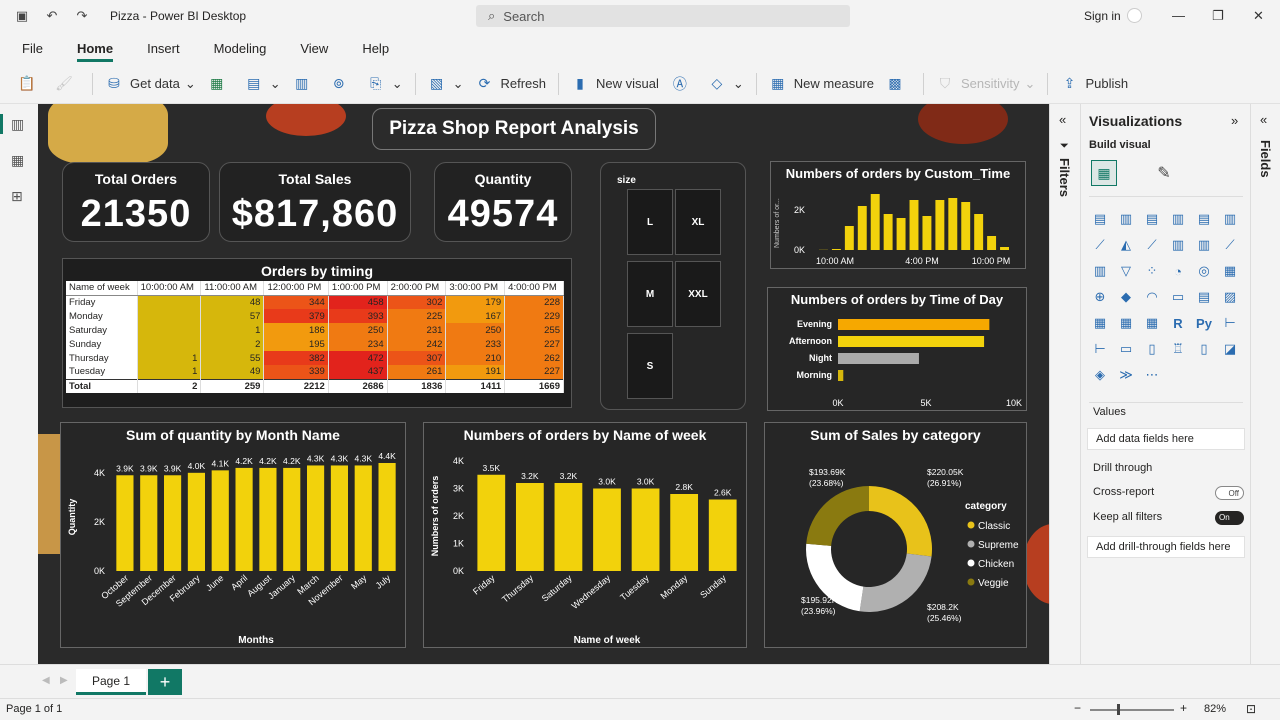 This screenshot has width=1280, height=720. Describe the element at coordinates (1230, 323) in the screenshot. I see `key-influencers-icon: ⊢` at that location.